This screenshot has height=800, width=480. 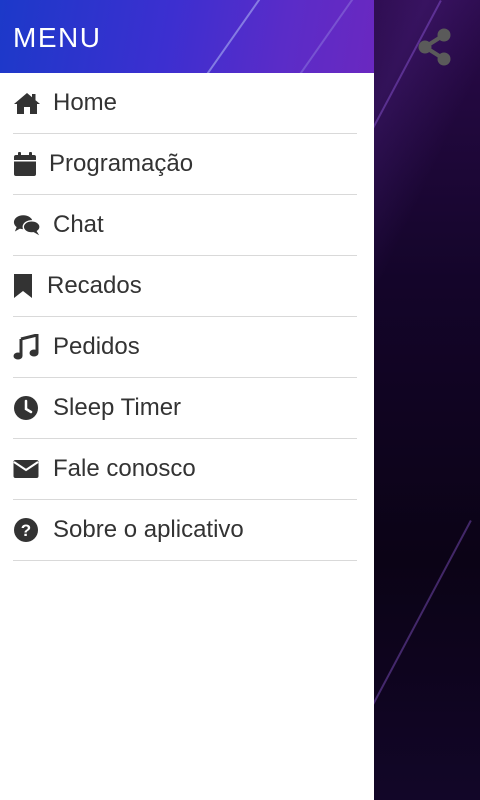 I want to click on menu-item-pedidos: Pedidos, so click(x=185, y=347).